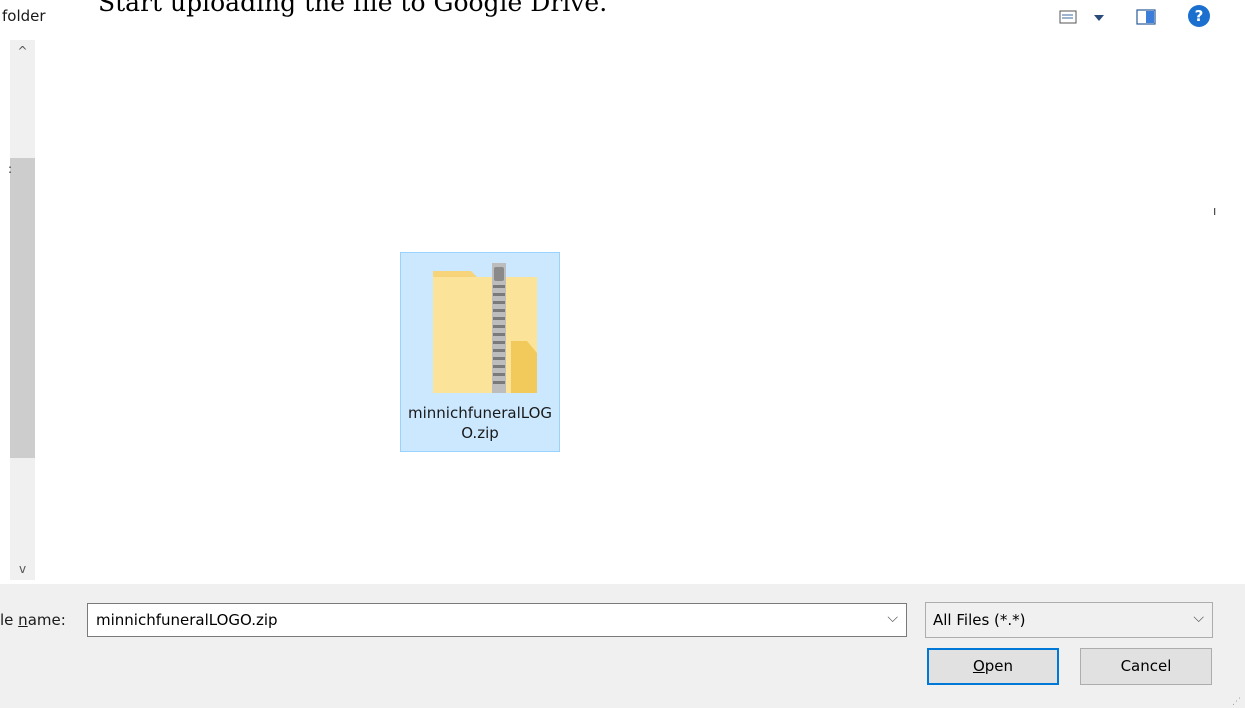 Image resolution: width=1245 pixels, height=708 pixels. I want to click on scroll-thumb, so click(22, 308).